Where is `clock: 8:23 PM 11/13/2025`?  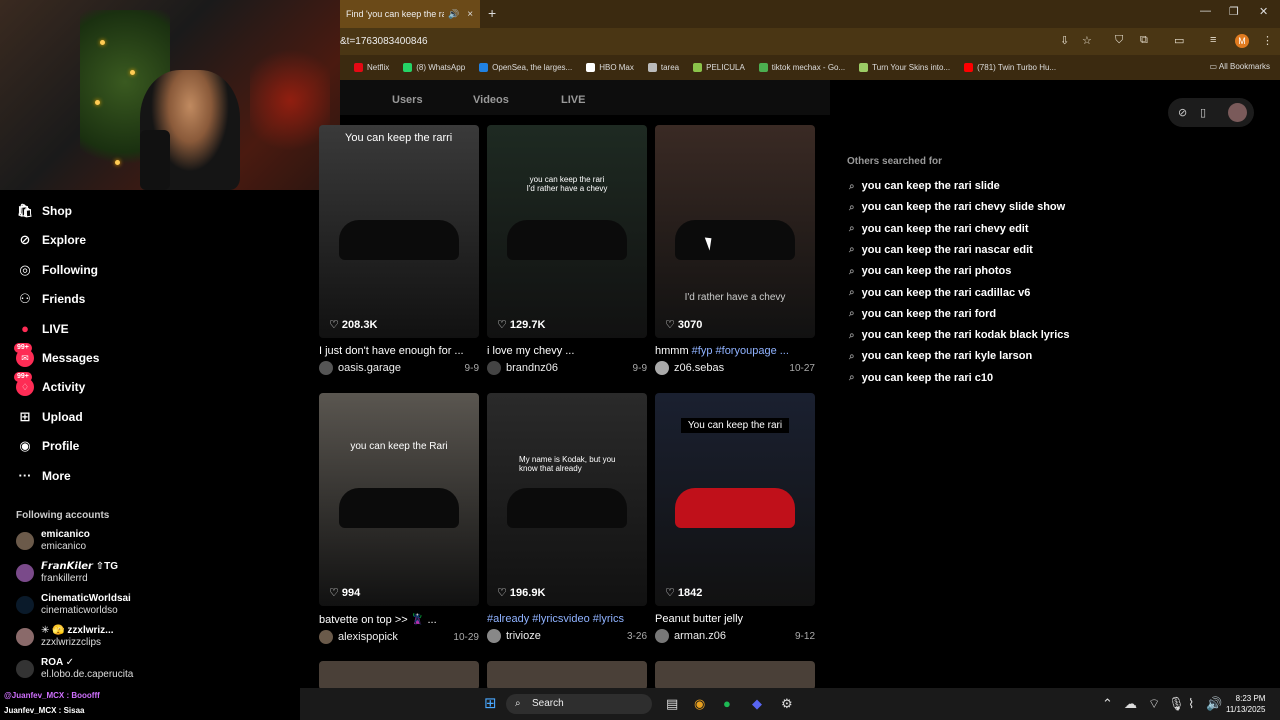
clock: 8:23 PM 11/13/2025 is located at coordinates (1245, 704).